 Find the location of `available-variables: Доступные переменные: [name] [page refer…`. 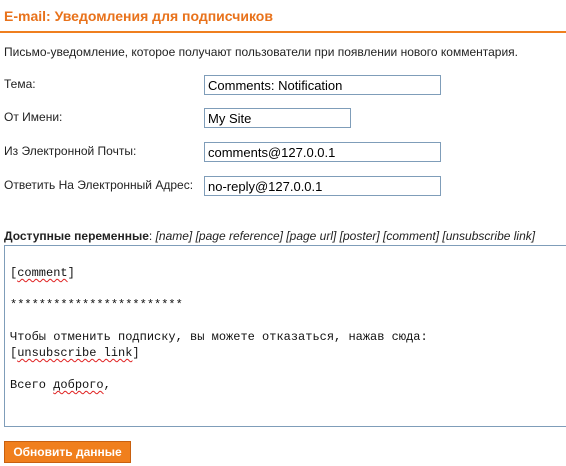

available-variables: Доступные переменные: [name] [page refer… is located at coordinates (269, 236).